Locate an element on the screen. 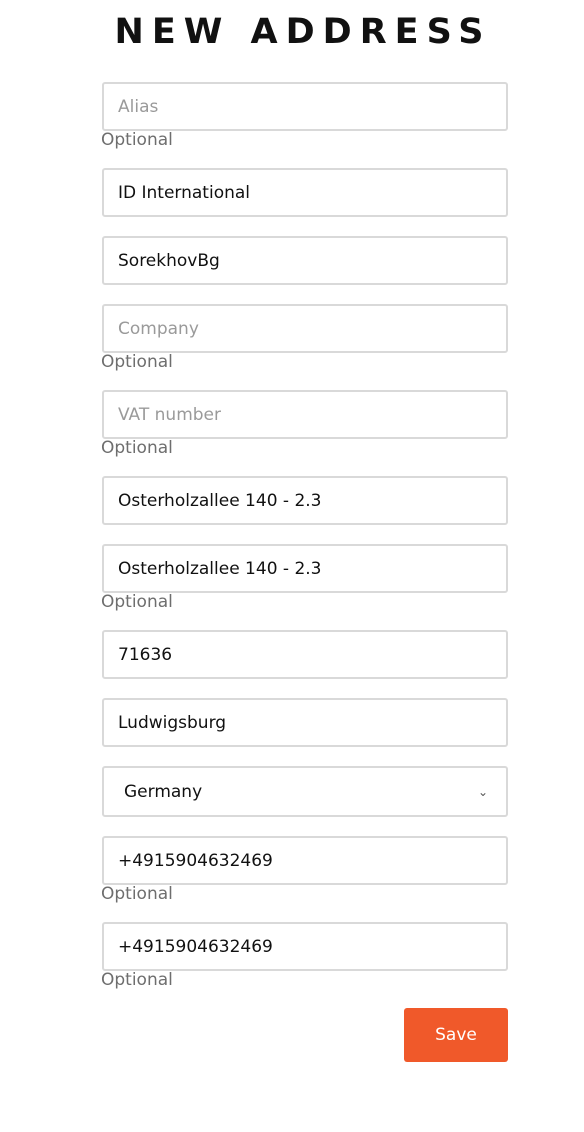  vat-number-optional-hint: Optional is located at coordinates (137, 448).